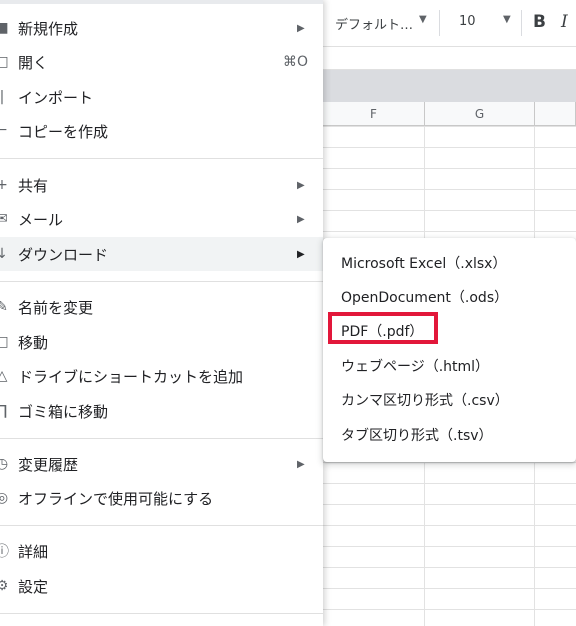 The image size is (576, 626). I want to click on menu-item-import: | インポート, so click(161, 97).